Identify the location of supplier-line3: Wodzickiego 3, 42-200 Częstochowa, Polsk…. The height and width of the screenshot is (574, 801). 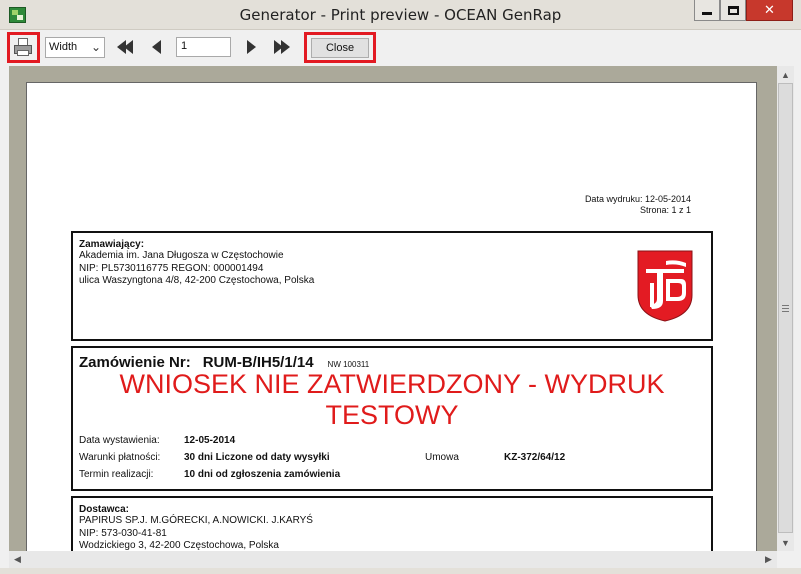
(179, 545).